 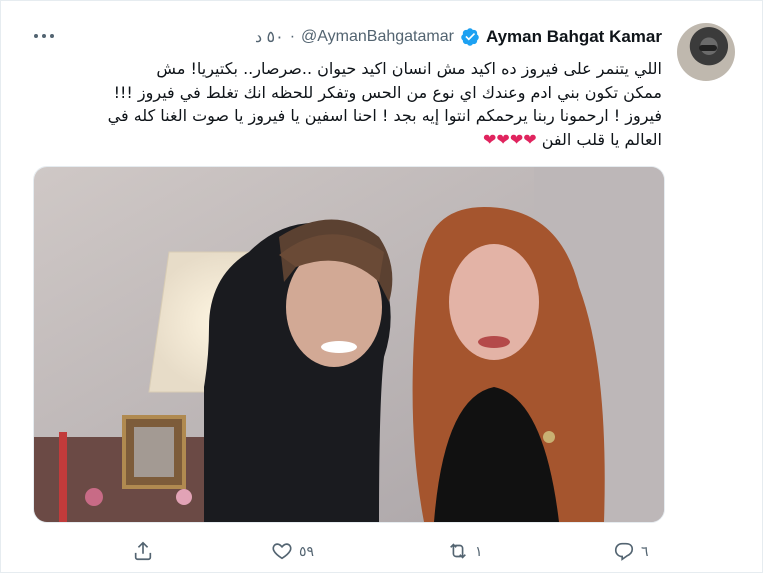 I want to click on like-count: ٥٩, so click(x=307, y=550).